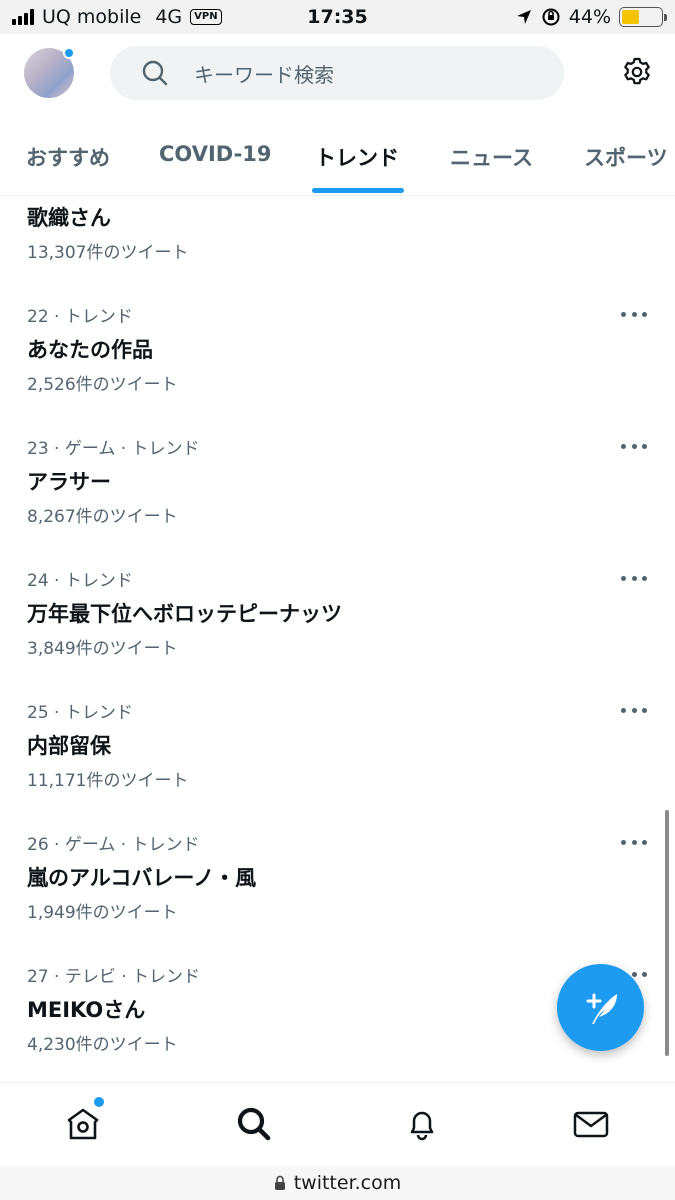  I want to click on trend-item: 26 · ゲーム · トレンド 嵐のアルコバレーノ・風 1,949件のツイート, so click(337, 896).